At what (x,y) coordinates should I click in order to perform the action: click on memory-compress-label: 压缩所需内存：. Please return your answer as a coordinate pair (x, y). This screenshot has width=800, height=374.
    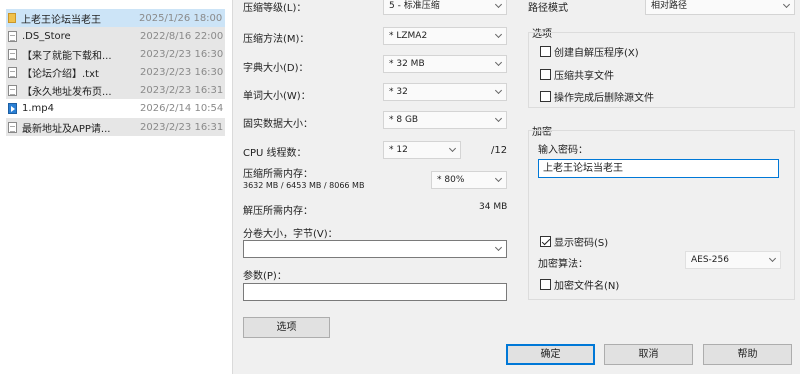
    Looking at the image, I should click on (278, 174).